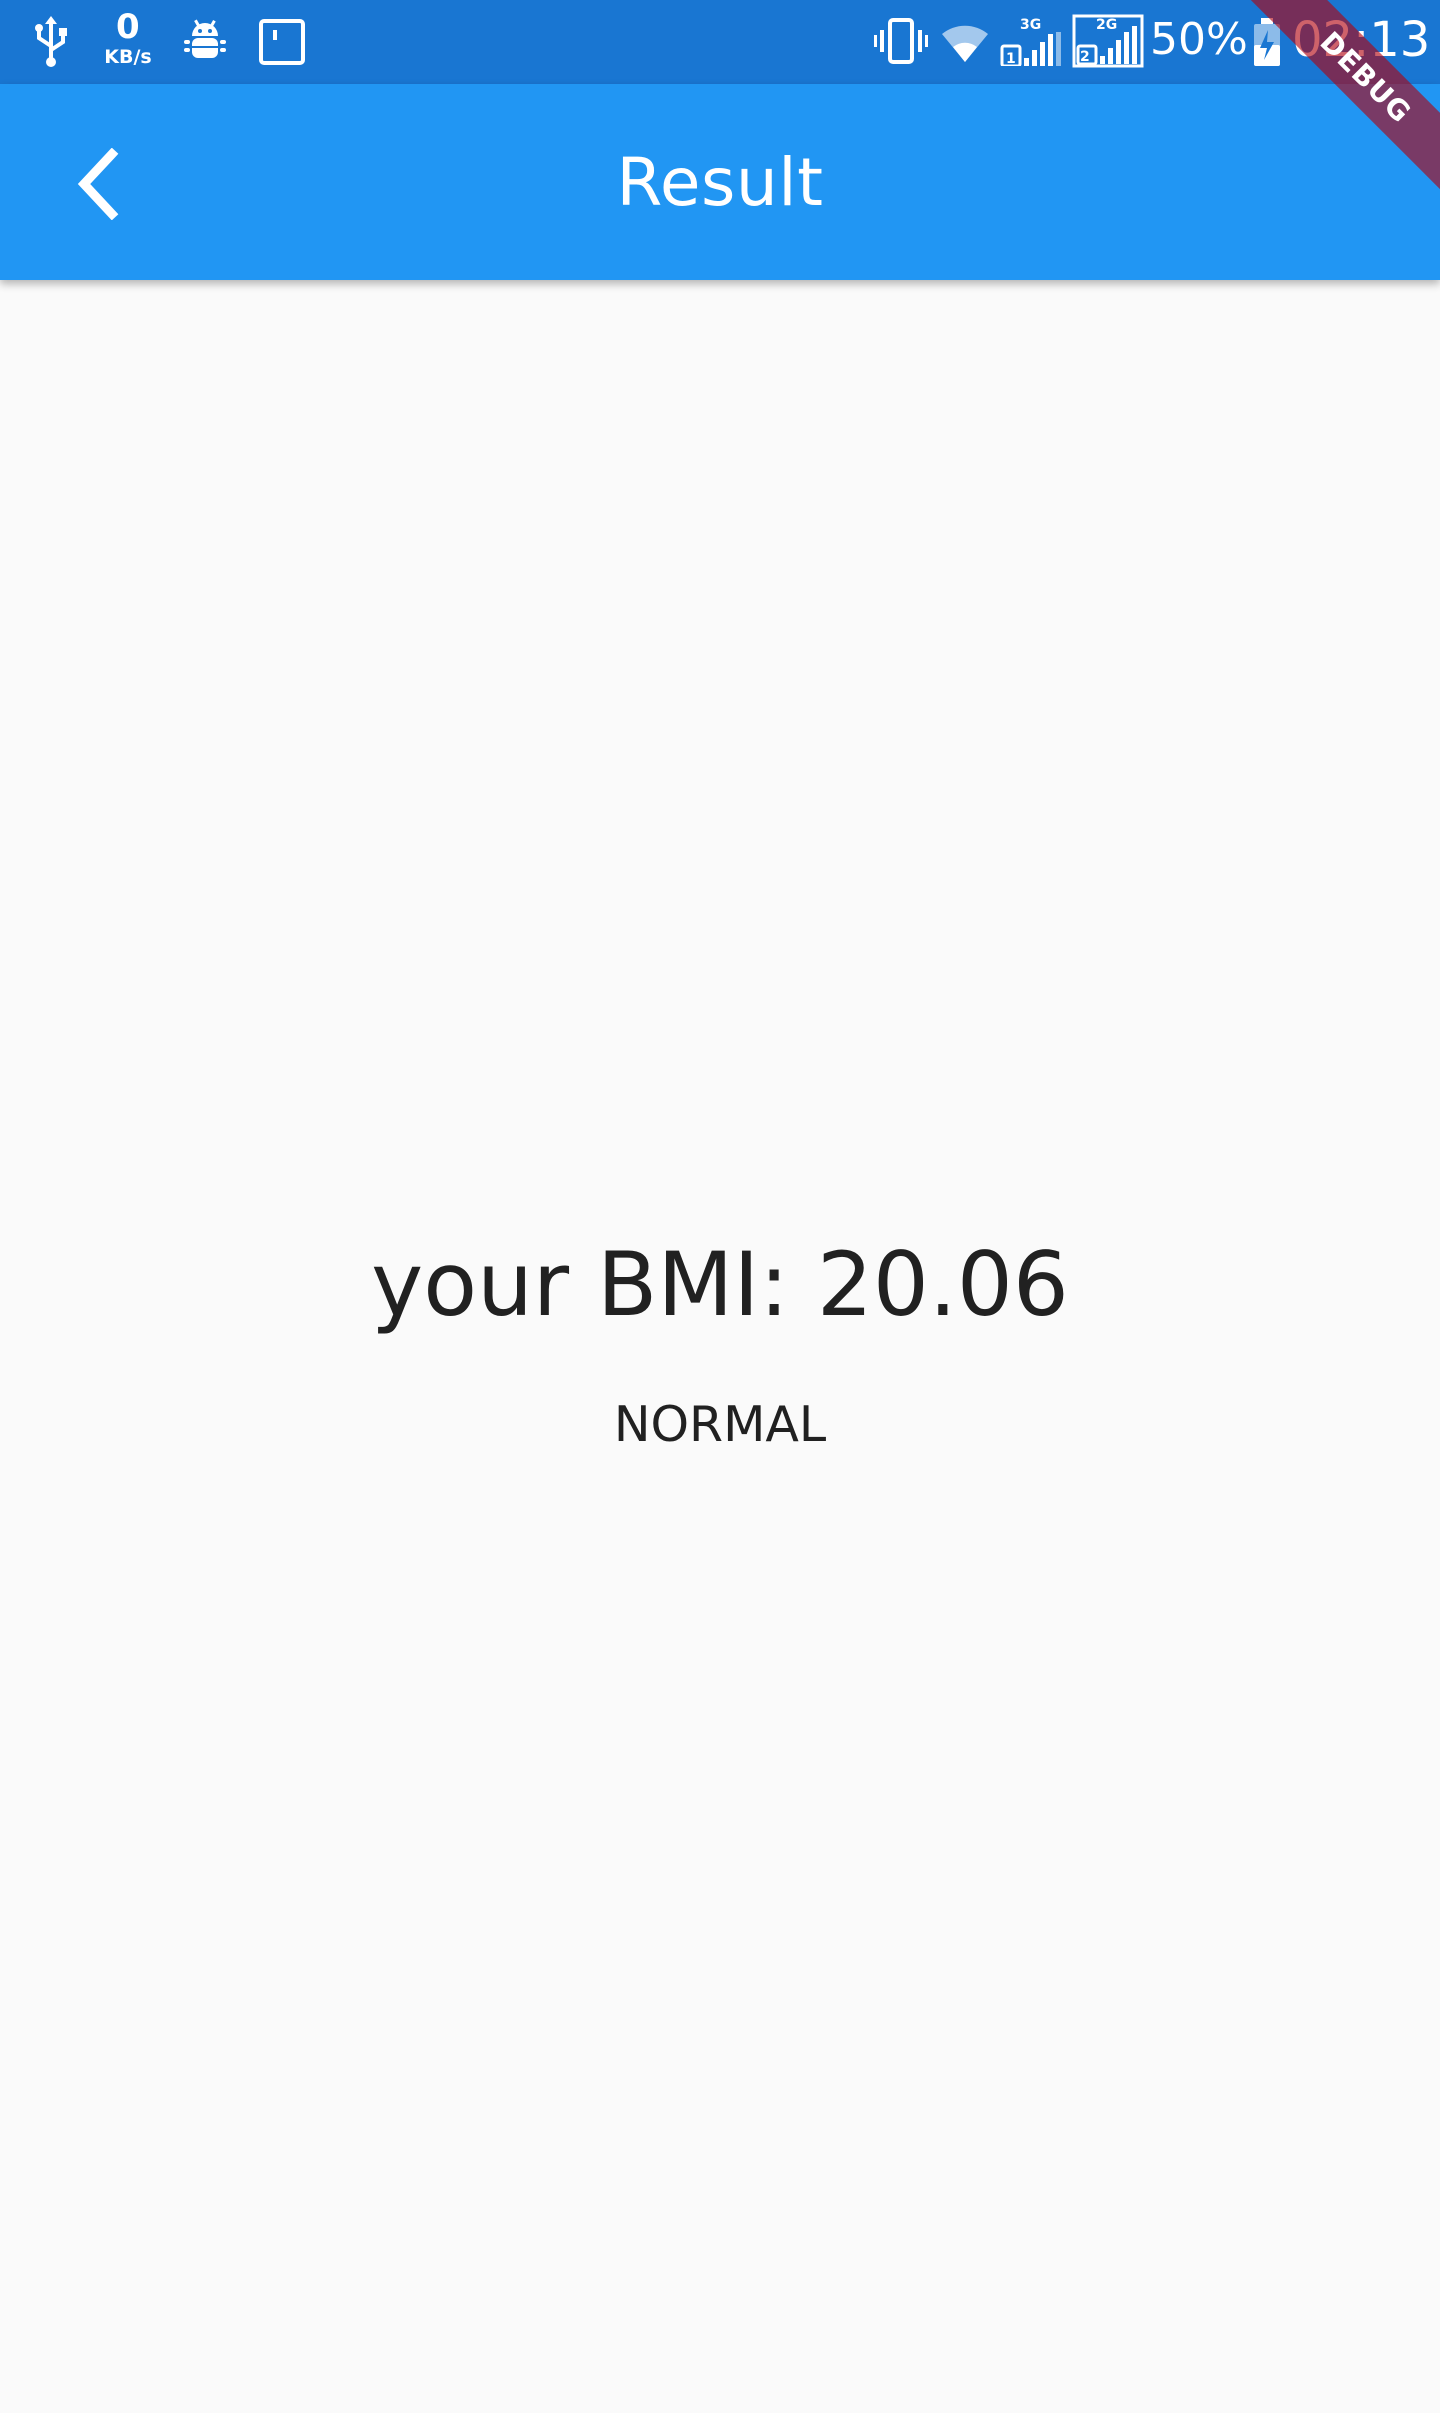  What do you see at coordinates (720, 1424) in the screenshot?
I see `bmi-category-label: NORMAL` at bounding box center [720, 1424].